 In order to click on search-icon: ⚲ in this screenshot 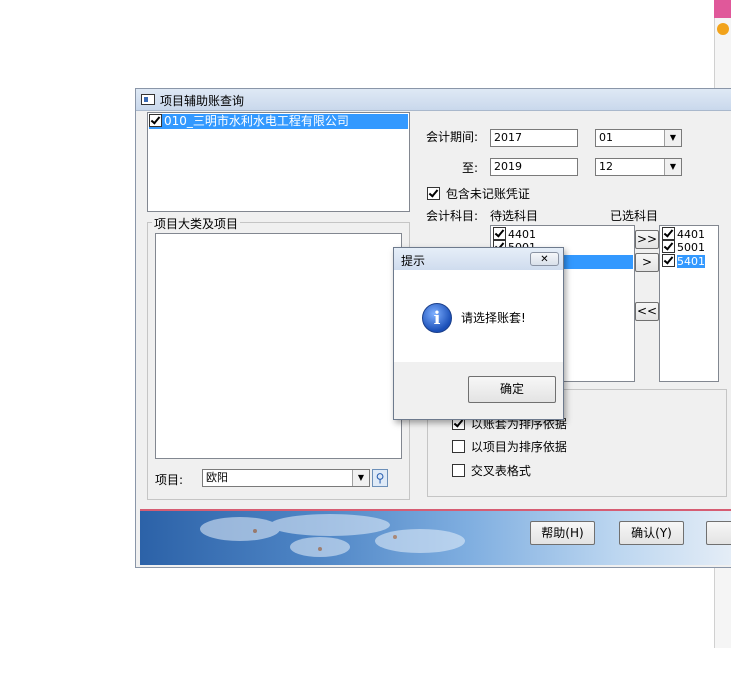, I will do `click(380, 478)`.